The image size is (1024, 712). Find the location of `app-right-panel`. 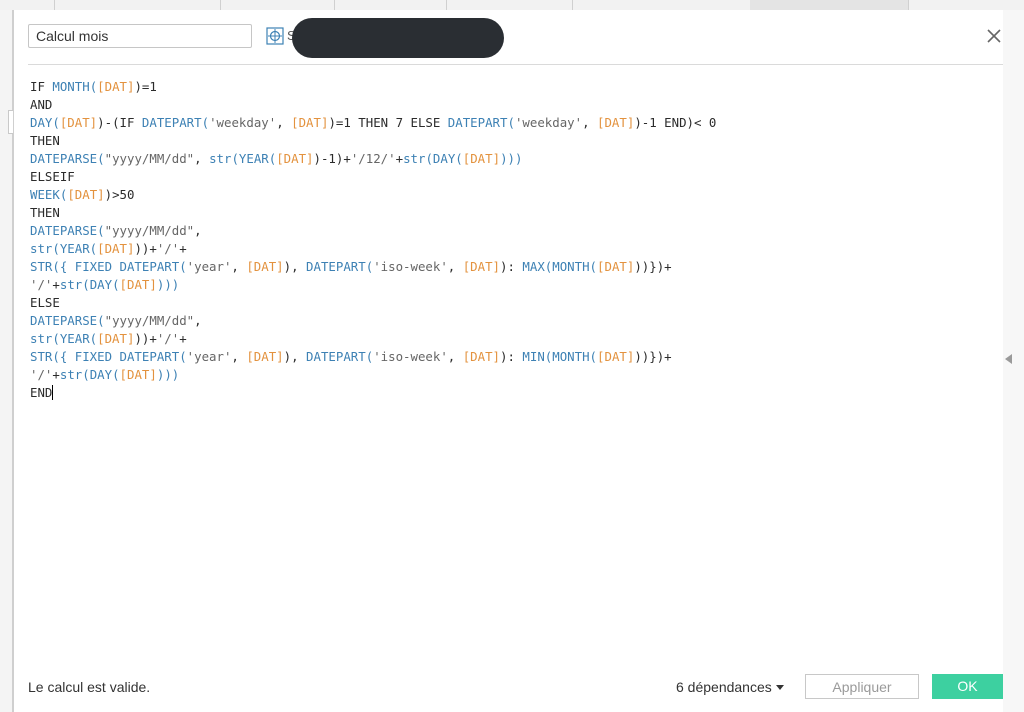

app-right-panel is located at coordinates (1013, 361).